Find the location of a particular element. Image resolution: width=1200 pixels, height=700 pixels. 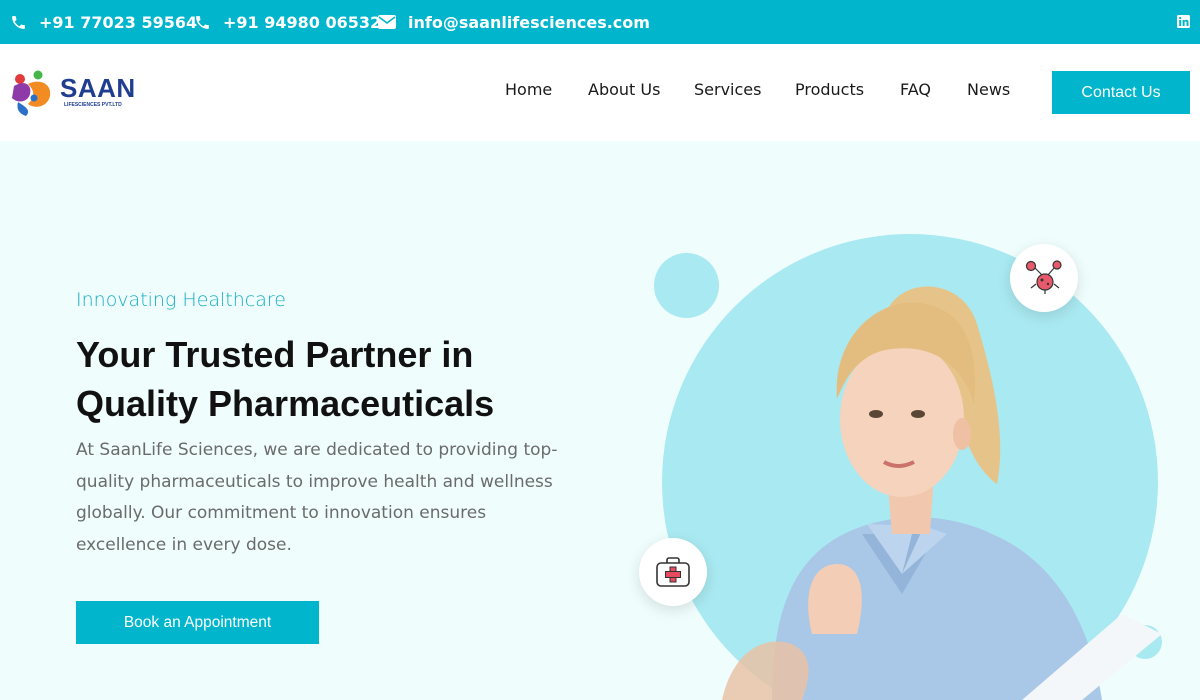

first-aid-kit-icon is located at coordinates (673, 572).